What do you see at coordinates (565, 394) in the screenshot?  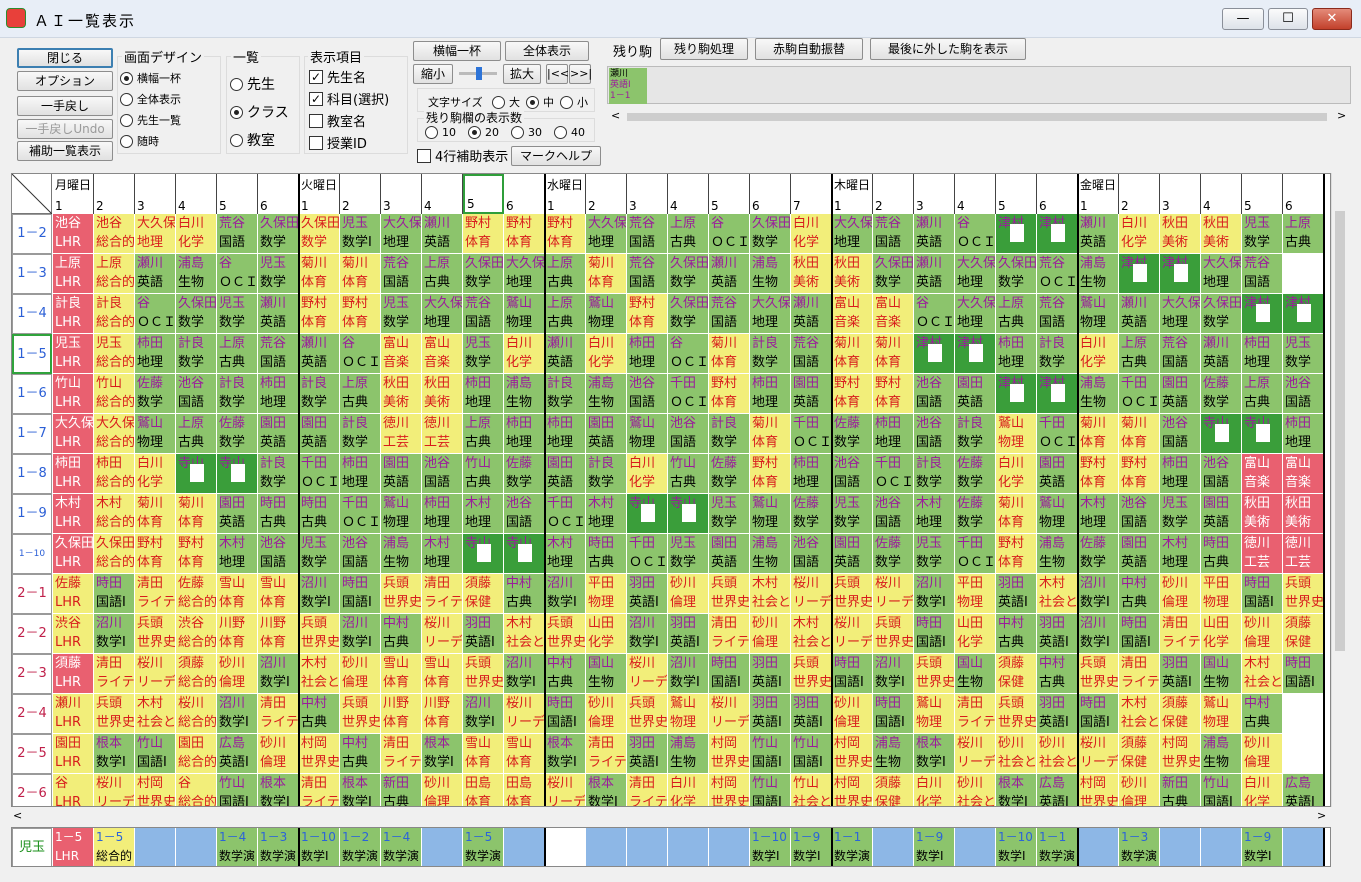 I see `timetable-cell: 計良 数学` at bounding box center [565, 394].